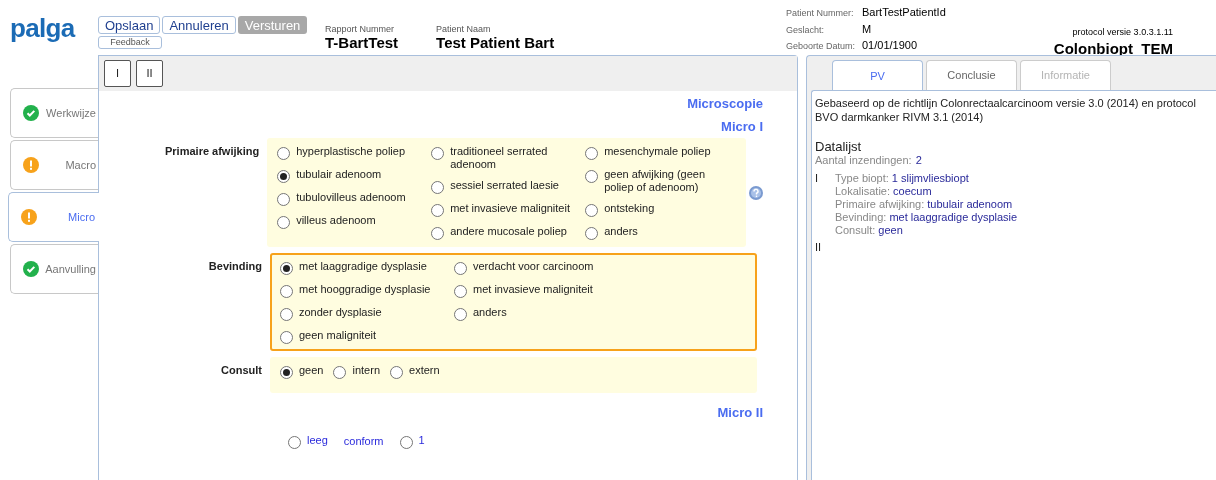 This screenshot has height=480, width=1216. What do you see at coordinates (42, 27) in the screenshot?
I see `logo: palga` at bounding box center [42, 27].